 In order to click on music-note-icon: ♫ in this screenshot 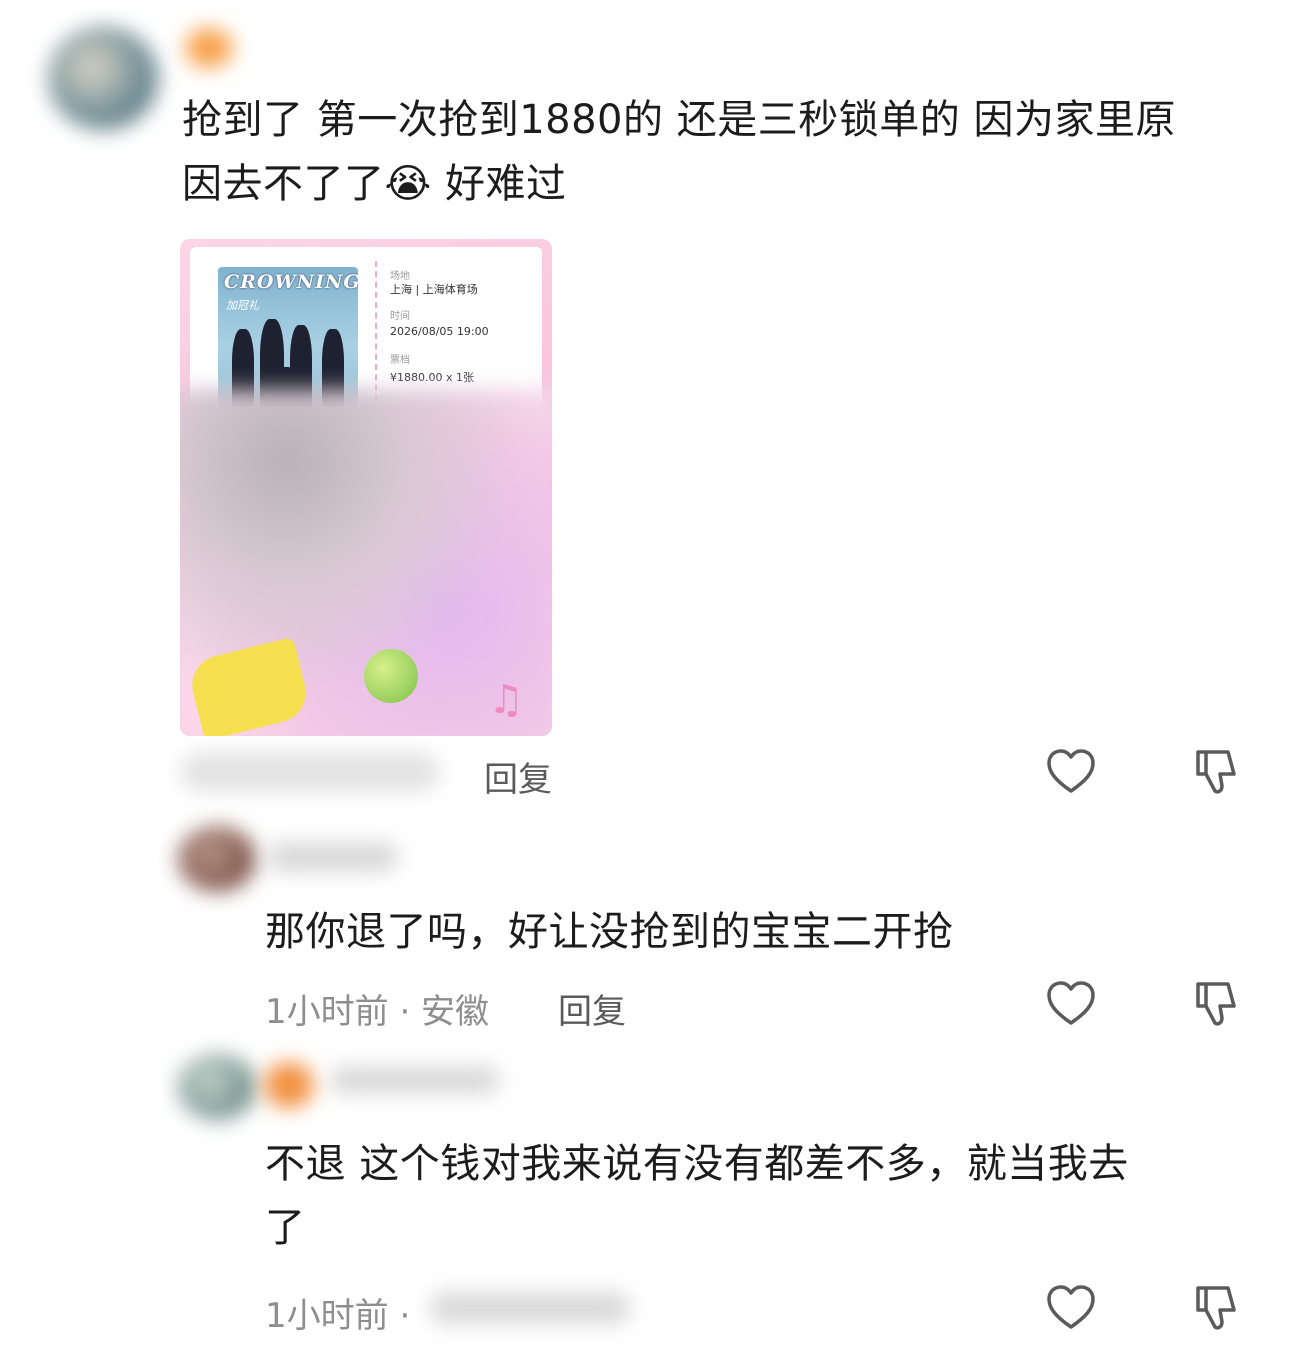, I will do `click(506, 700)`.